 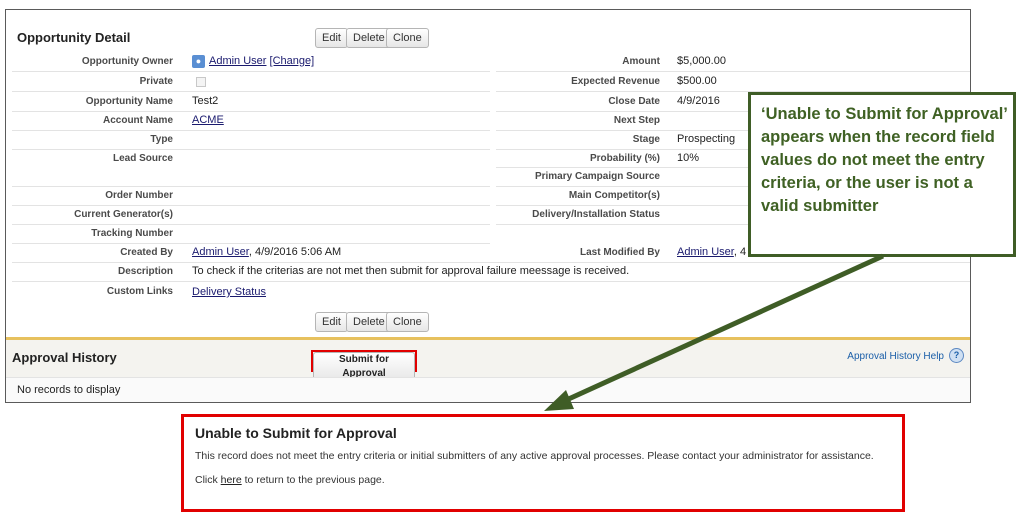 I want to click on stage-label: Stage, so click(x=646, y=139).